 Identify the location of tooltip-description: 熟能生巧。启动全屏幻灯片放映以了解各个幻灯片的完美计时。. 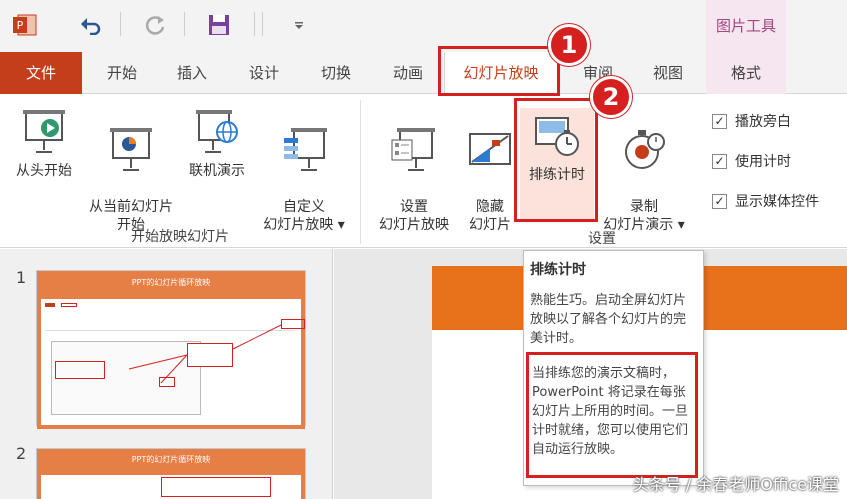
(608, 319).